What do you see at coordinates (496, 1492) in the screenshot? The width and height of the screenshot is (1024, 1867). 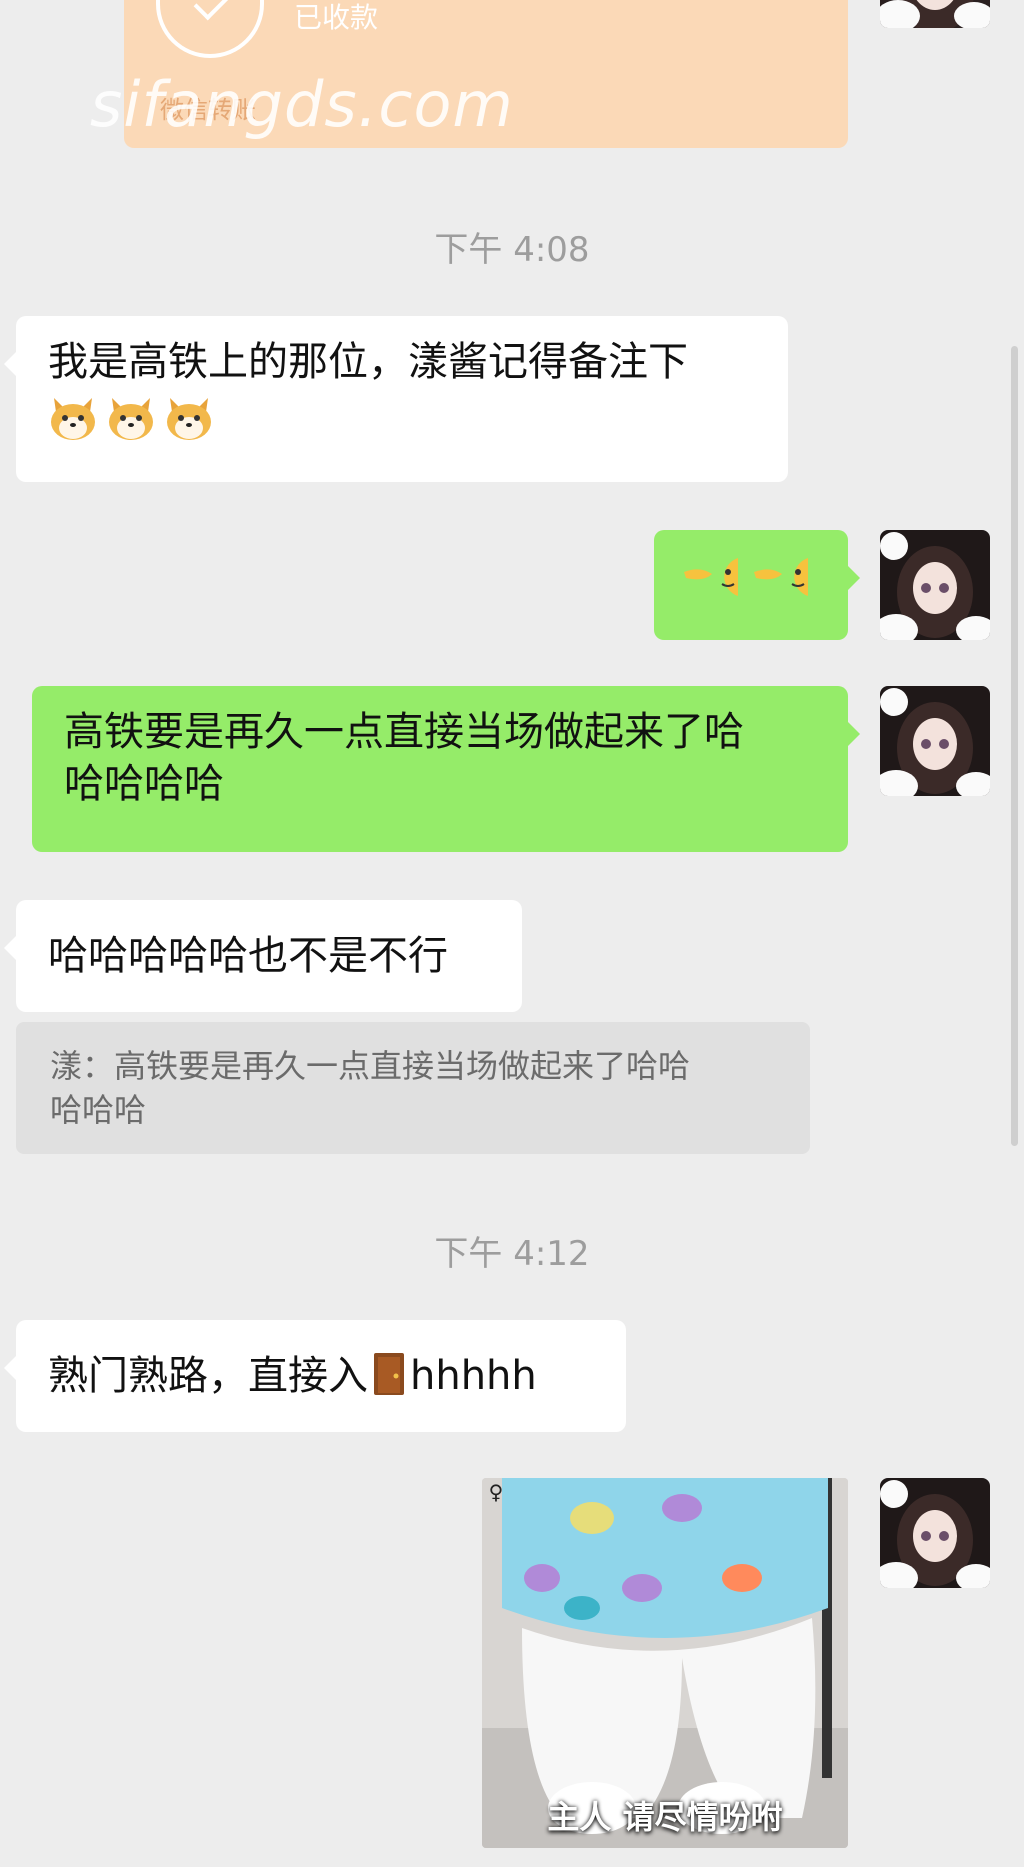 I see `logo-icon: ♀` at bounding box center [496, 1492].